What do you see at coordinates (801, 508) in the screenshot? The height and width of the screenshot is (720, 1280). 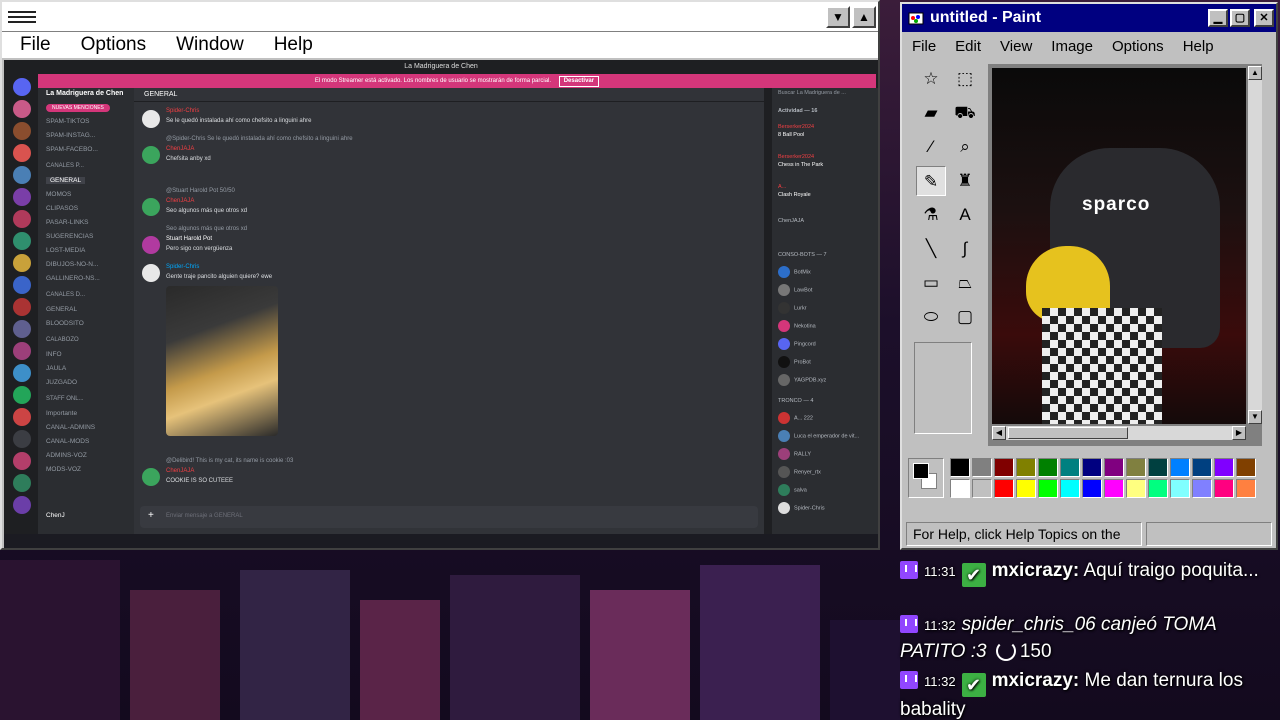 I see `member-item: Spider-Chris` at bounding box center [801, 508].